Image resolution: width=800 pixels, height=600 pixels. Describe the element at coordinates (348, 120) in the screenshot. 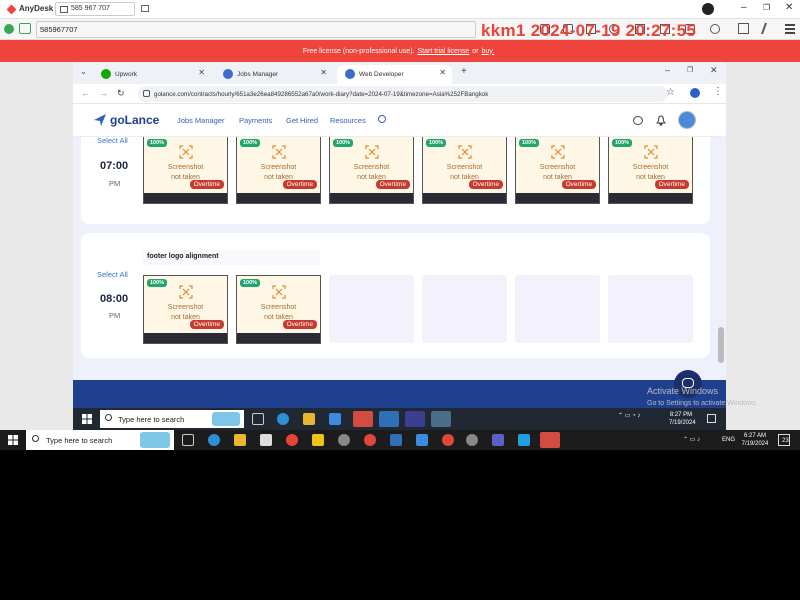

I see `nav-resources: Resources` at that location.